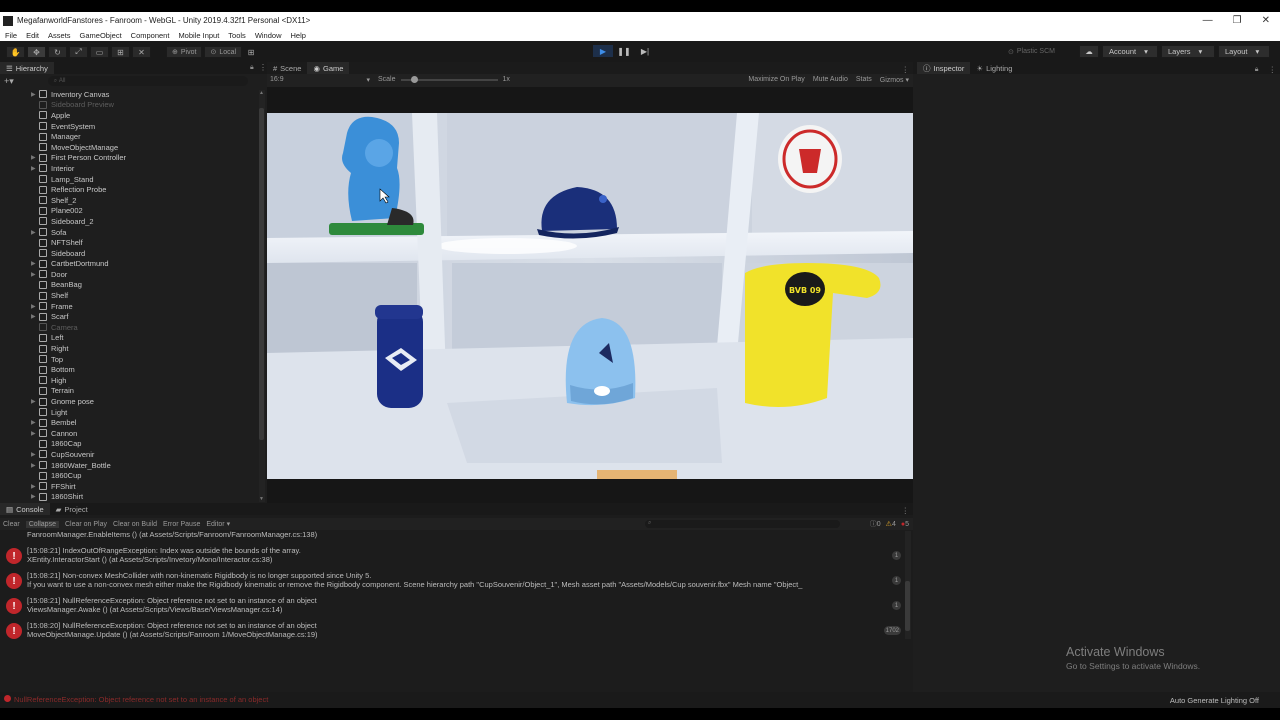  What do you see at coordinates (27, 68) in the screenshot?
I see `tab-hierarchy: ☰ Hierarchy` at bounding box center [27, 68].